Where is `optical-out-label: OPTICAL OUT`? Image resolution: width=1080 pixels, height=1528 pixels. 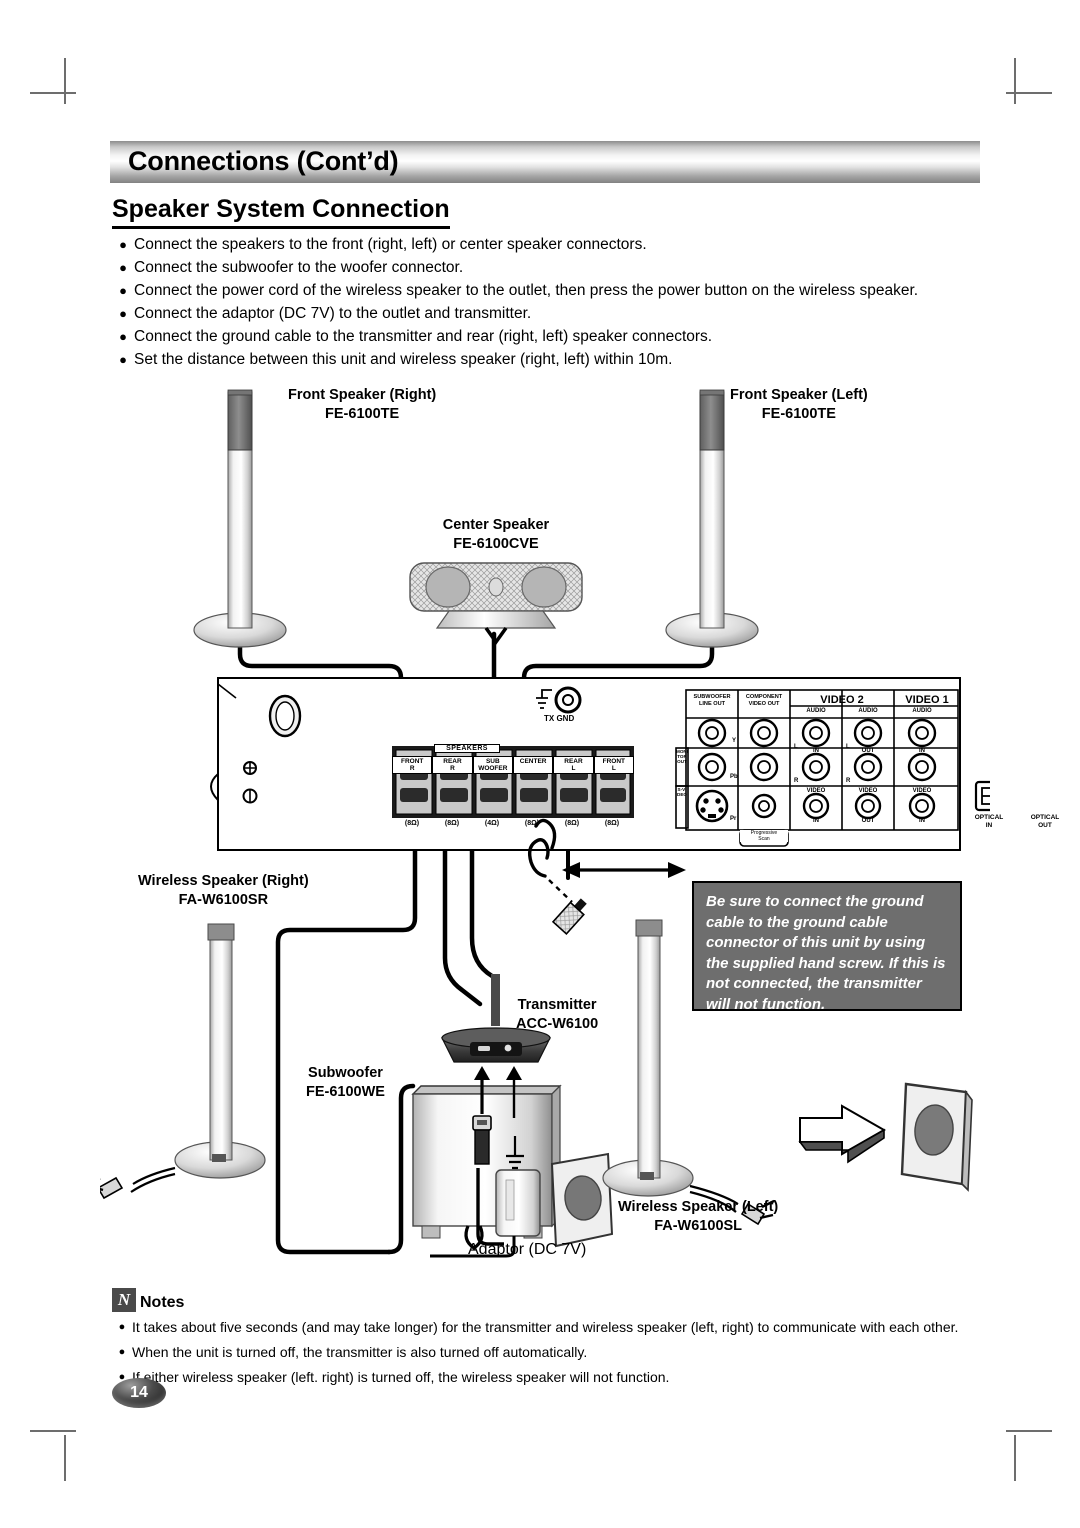
optical-out-label: OPTICAL OUT is located at coordinates (1045, 822).